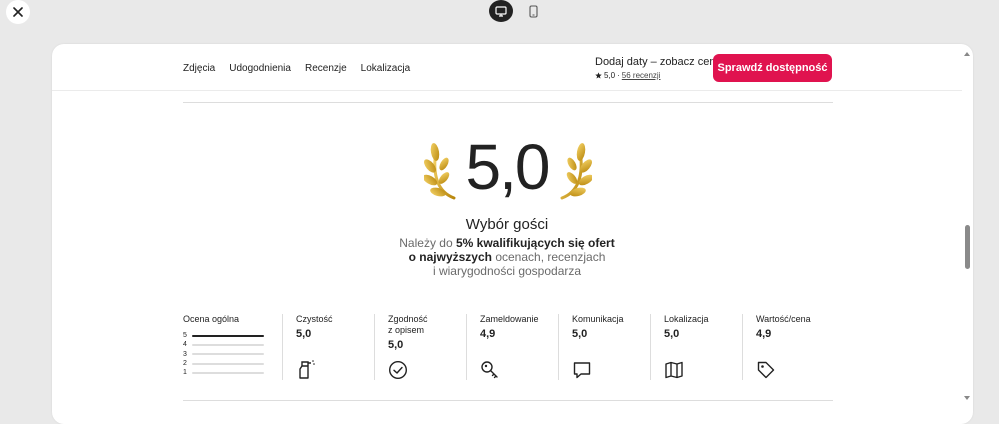 This screenshot has height=424, width=999. What do you see at coordinates (783, 319) in the screenshot?
I see `category-label: Wartość/cena` at bounding box center [783, 319].